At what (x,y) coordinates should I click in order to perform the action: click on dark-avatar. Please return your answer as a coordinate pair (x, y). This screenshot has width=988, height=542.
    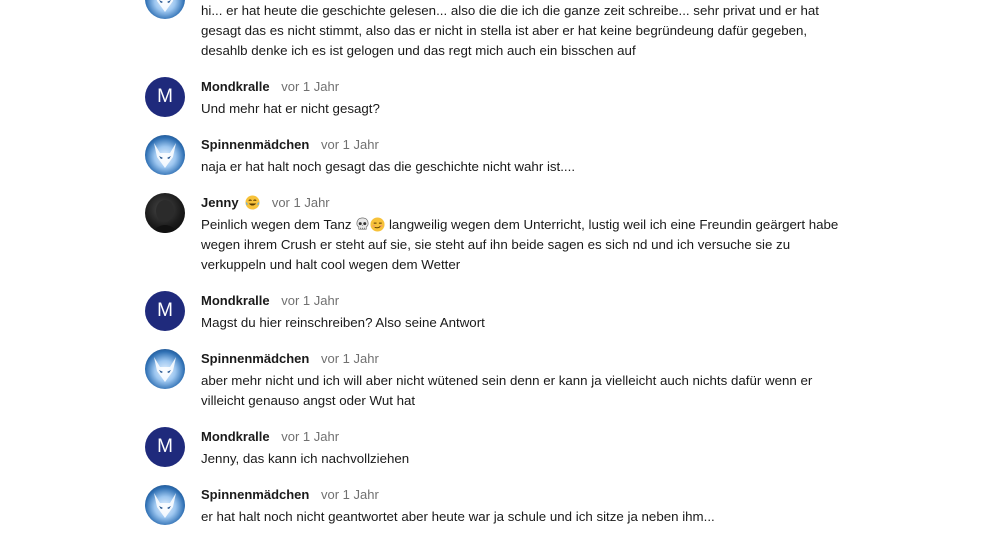
    Looking at the image, I should click on (165, 213).